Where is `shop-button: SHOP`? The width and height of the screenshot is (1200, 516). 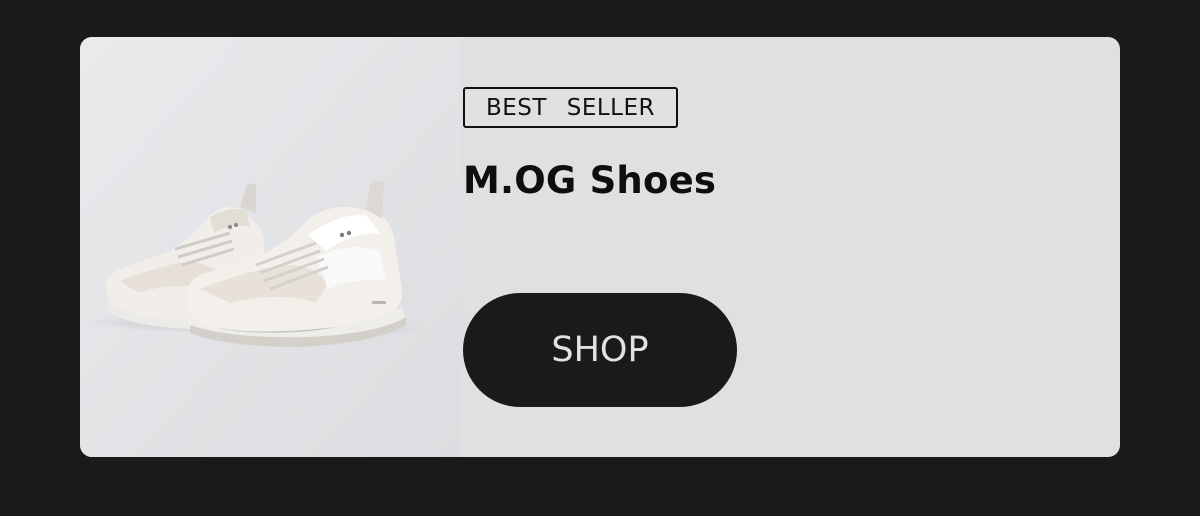
shop-button: SHOP is located at coordinates (600, 350).